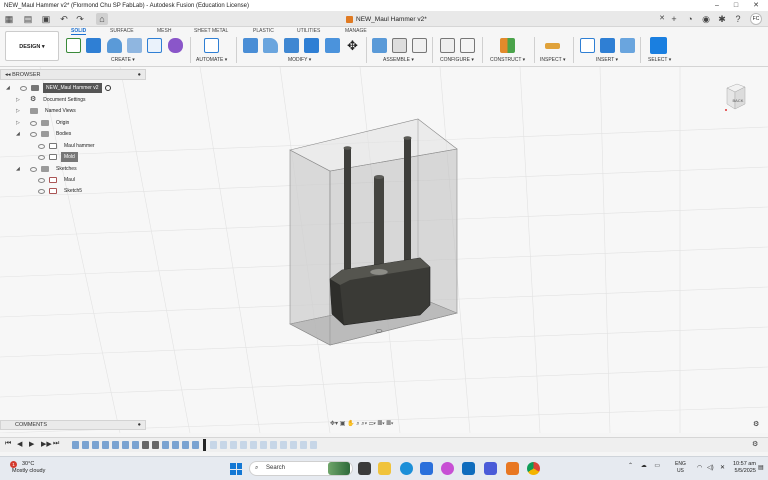  I want to click on wifi-icon: ◠, so click(699, 467).